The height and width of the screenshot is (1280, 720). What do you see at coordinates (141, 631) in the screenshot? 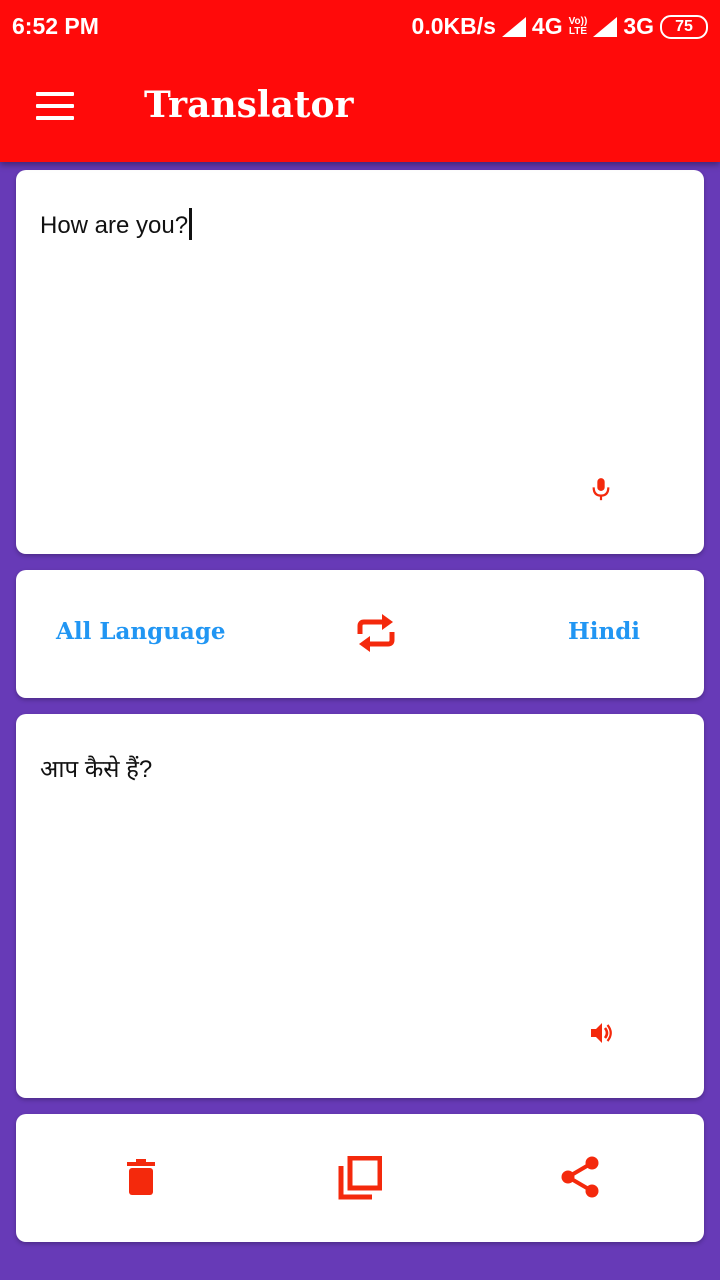
I see `source-language-selector: All Language` at bounding box center [141, 631].